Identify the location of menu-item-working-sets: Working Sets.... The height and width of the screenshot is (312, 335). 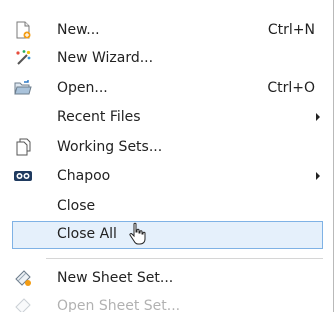
(166, 147).